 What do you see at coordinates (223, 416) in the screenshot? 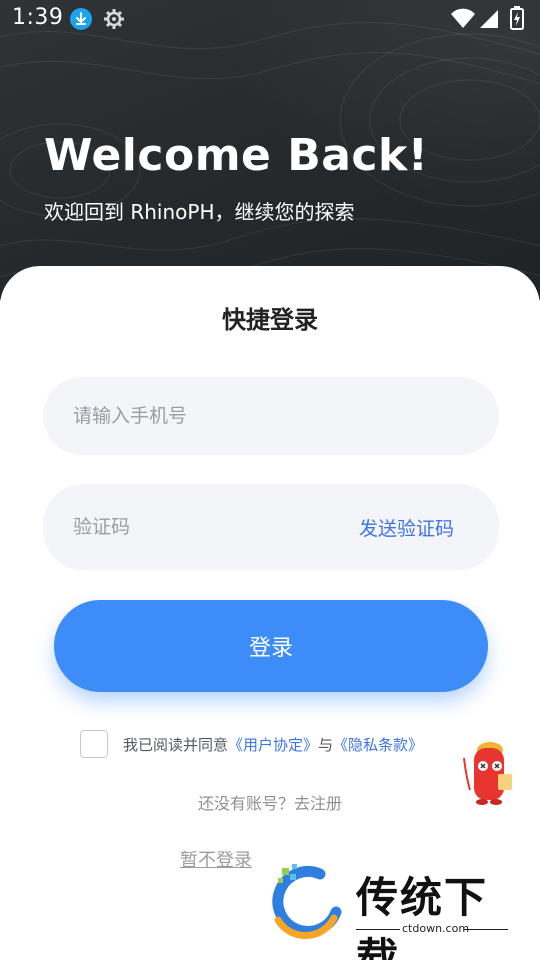
I see `phone-input` at bounding box center [223, 416].